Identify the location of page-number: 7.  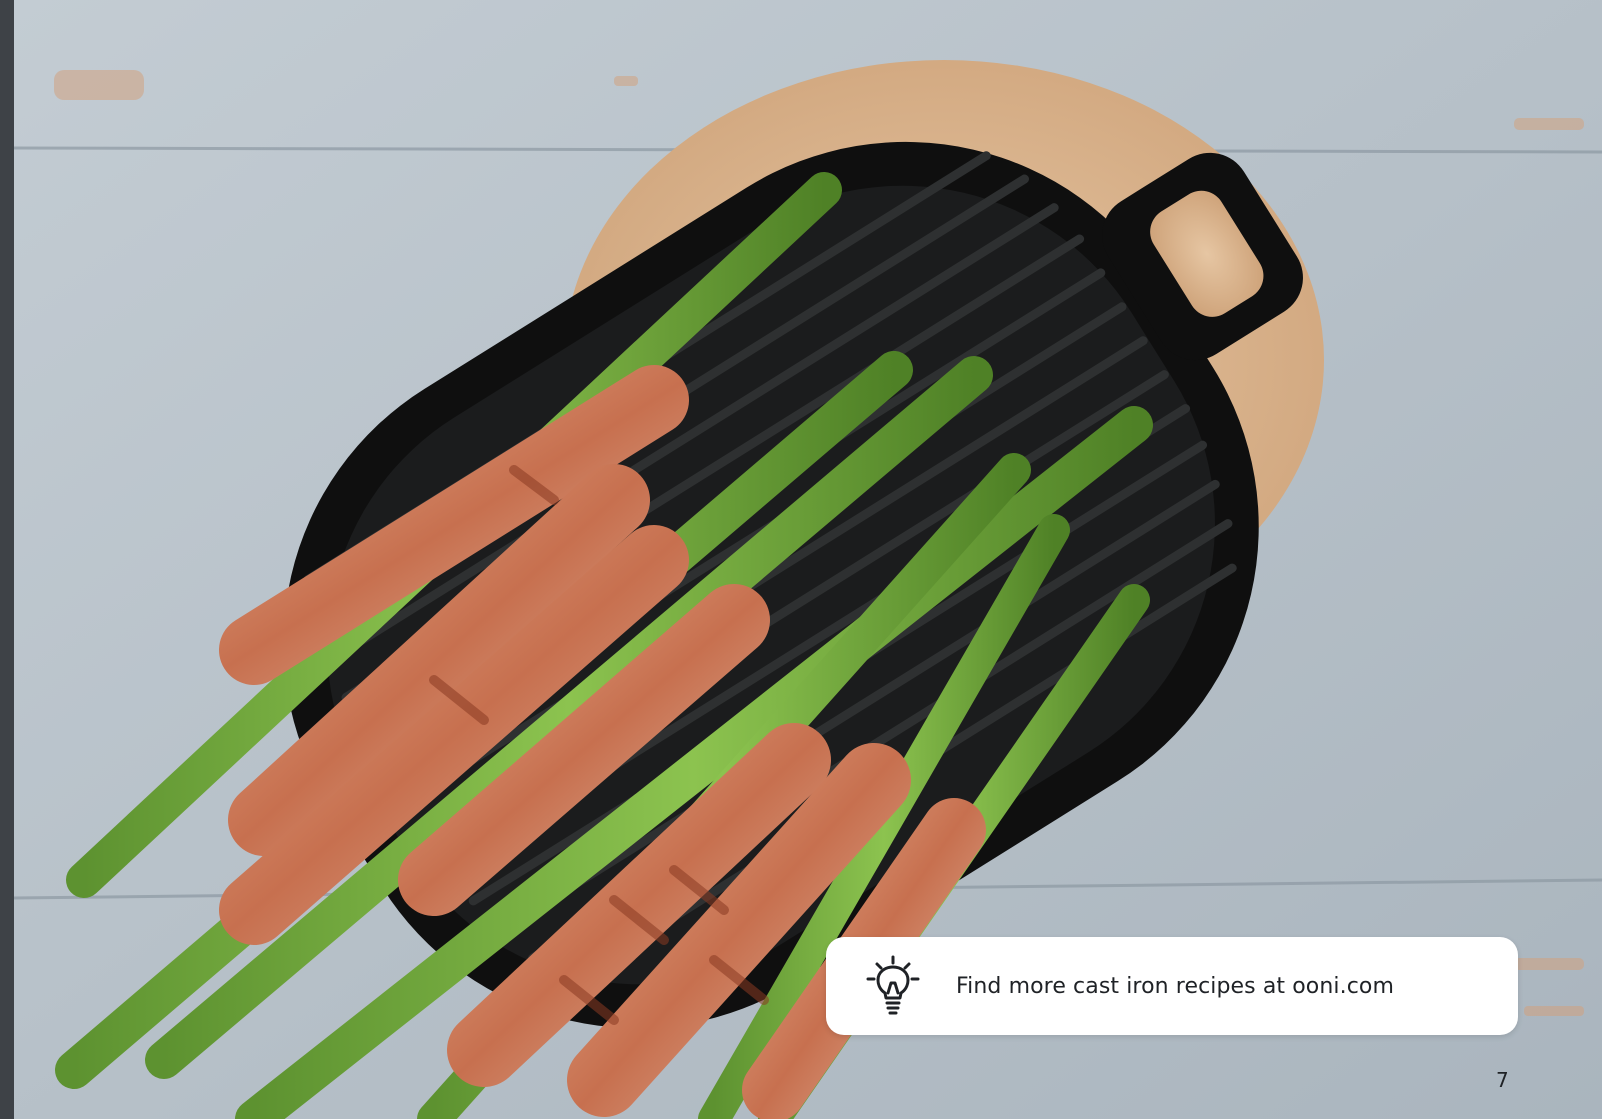
(1502, 1080).